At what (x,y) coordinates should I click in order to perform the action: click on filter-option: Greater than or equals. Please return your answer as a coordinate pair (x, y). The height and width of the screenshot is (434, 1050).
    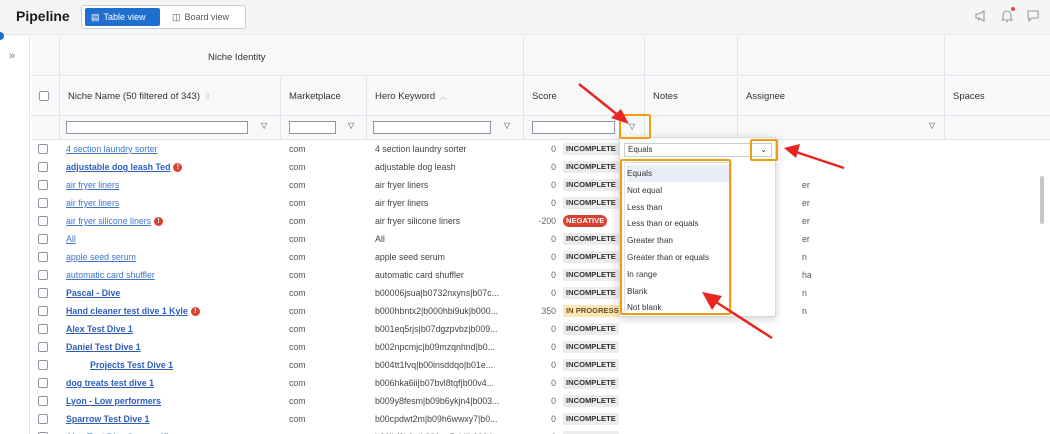
    Looking at the image, I should click on (668, 257).